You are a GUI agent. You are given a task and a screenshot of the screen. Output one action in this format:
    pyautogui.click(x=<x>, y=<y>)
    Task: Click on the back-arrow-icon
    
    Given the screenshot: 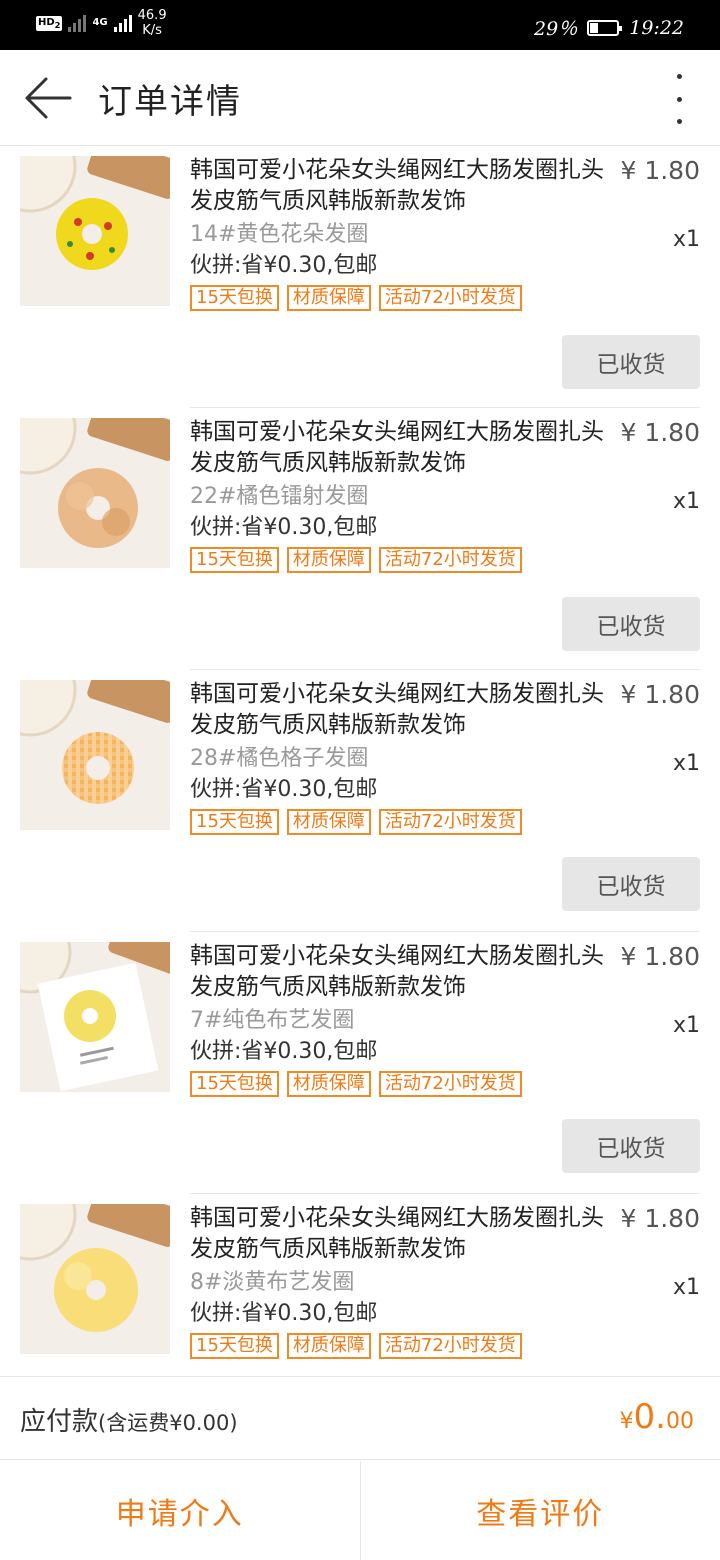 What is the action you would take?
    pyautogui.click(x=48, y=98)
    